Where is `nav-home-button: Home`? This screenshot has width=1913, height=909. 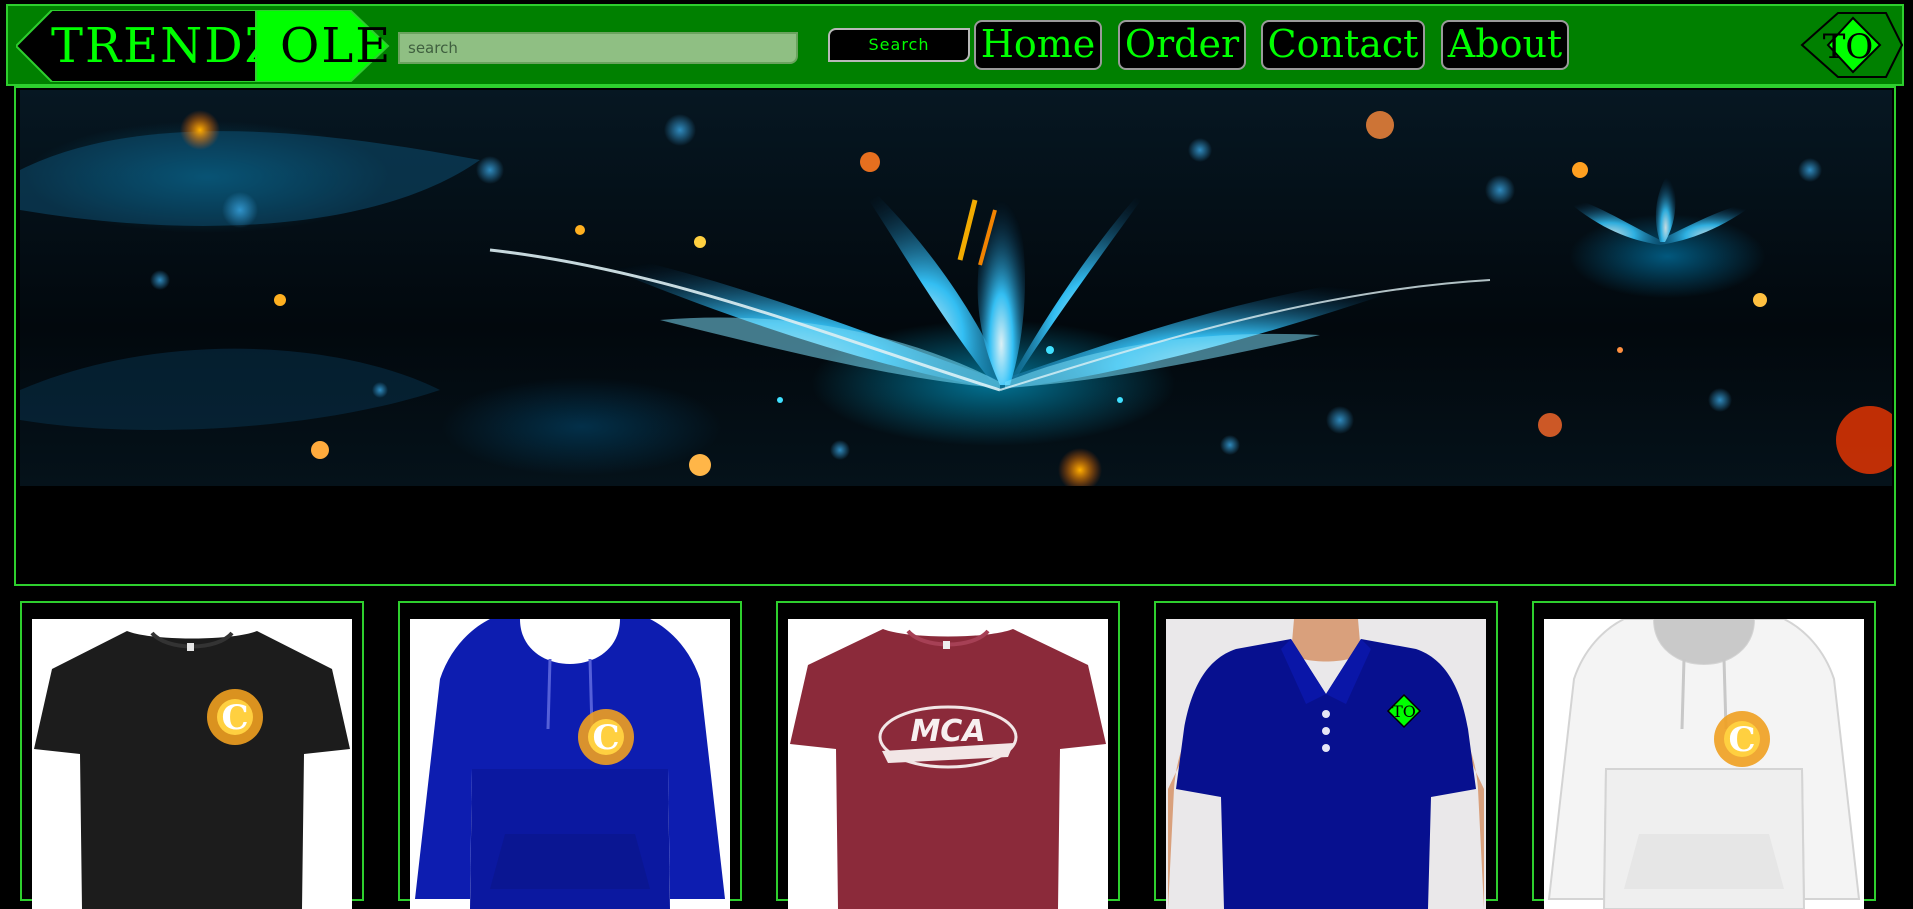 nav-home-button: Home is located at coordinates (1038, 45).